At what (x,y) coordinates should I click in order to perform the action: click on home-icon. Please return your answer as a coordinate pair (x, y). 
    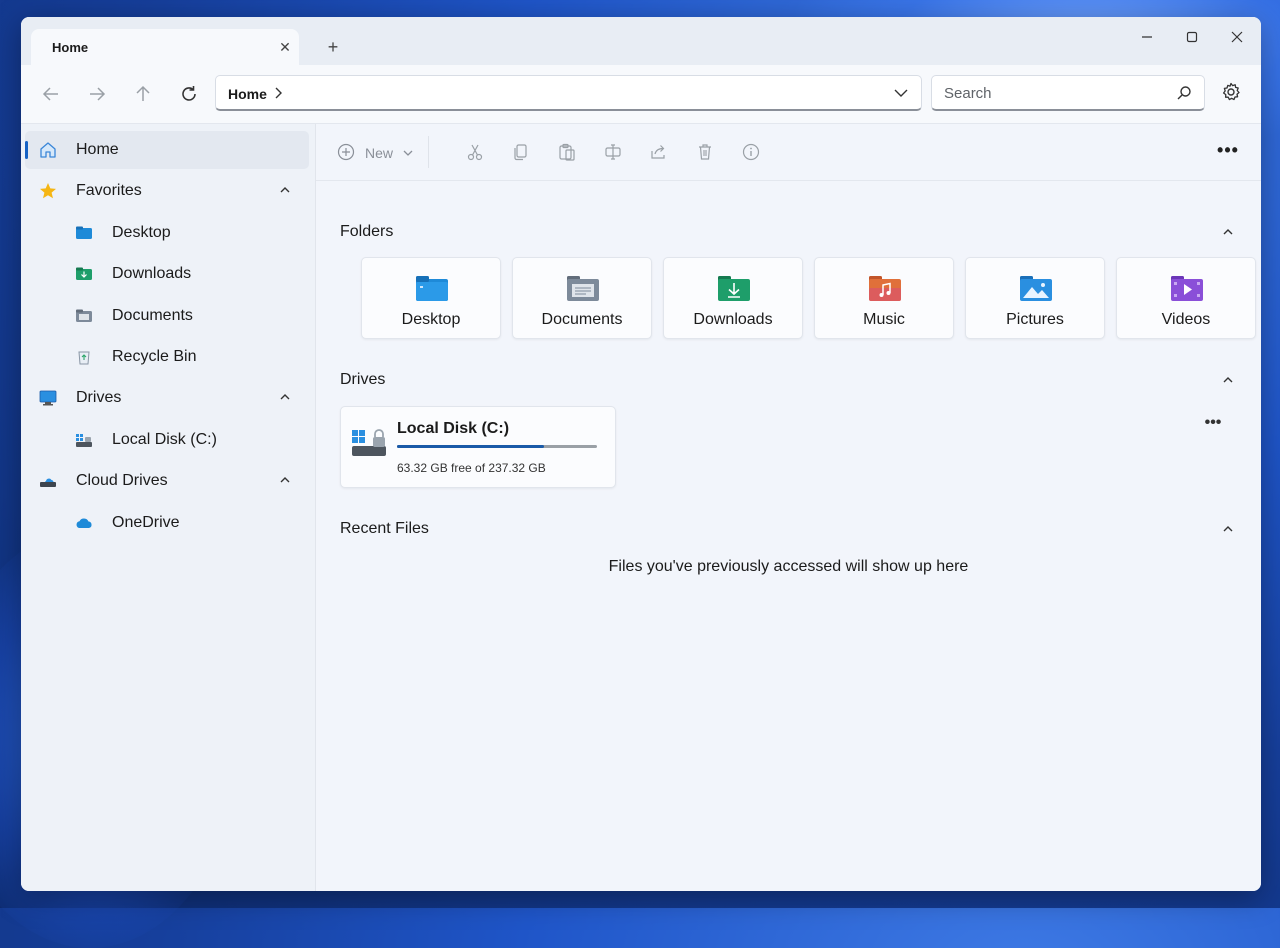
    Looking at the image, I should click on (48, 150).